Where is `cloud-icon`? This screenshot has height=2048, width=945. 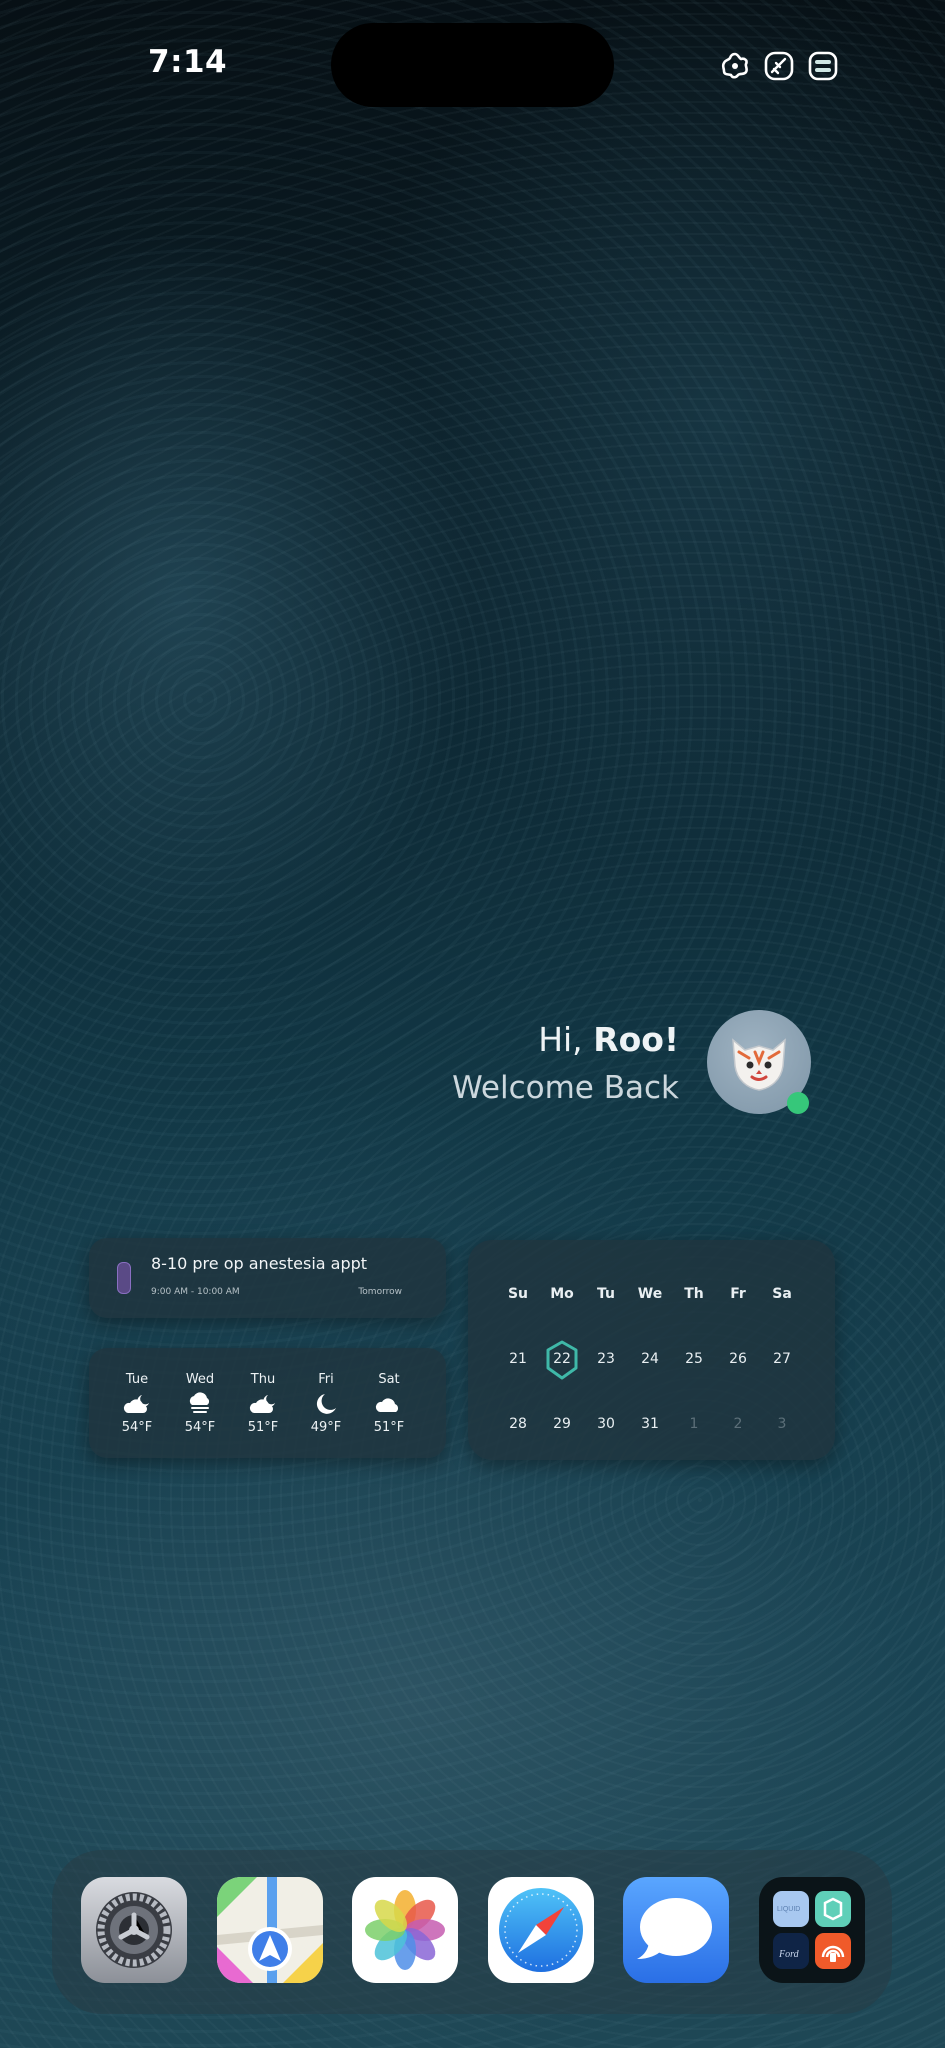 cloud-icon is located at coordinates (387, 1405).